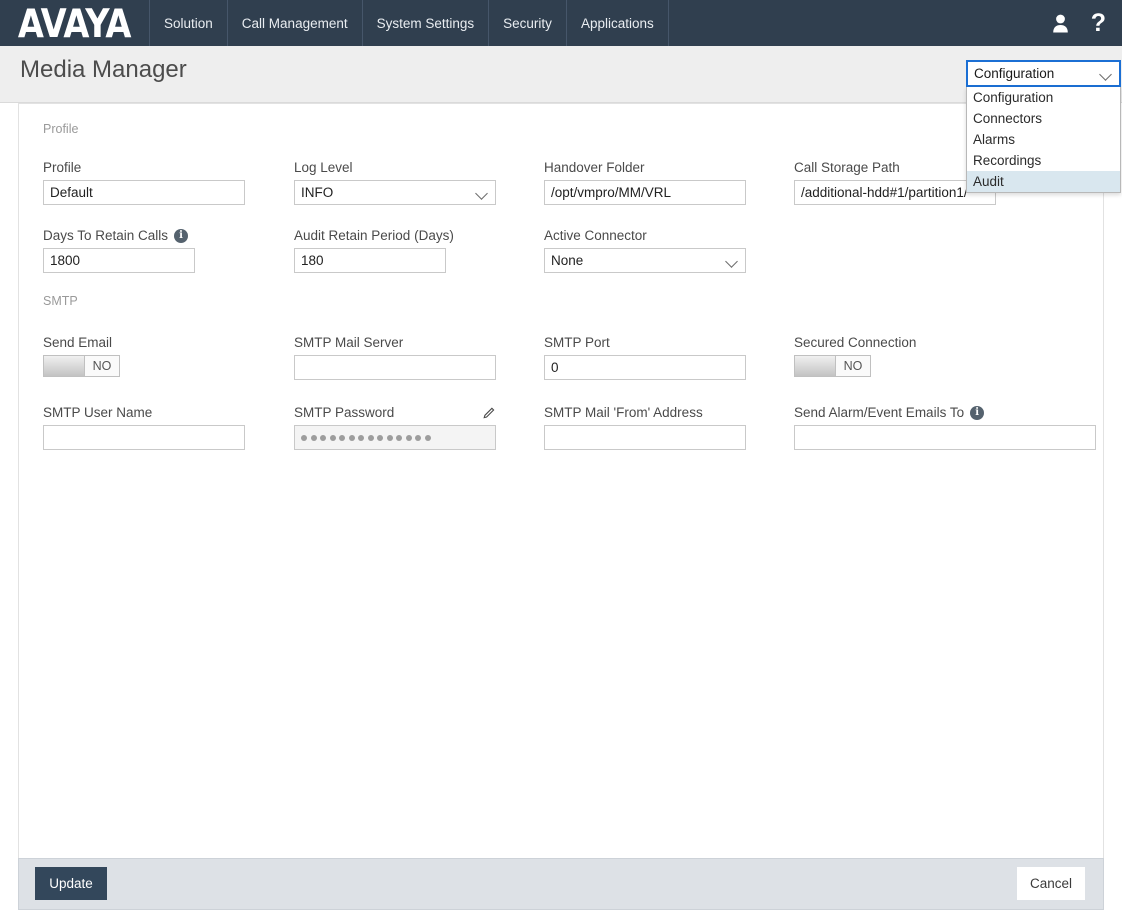 The height and width of the screenshot is (910, 1122). Describe the element at coordinates (1043, 160) in the screenshot. I see `dropdown-option-recordings: Recordings` at that location.